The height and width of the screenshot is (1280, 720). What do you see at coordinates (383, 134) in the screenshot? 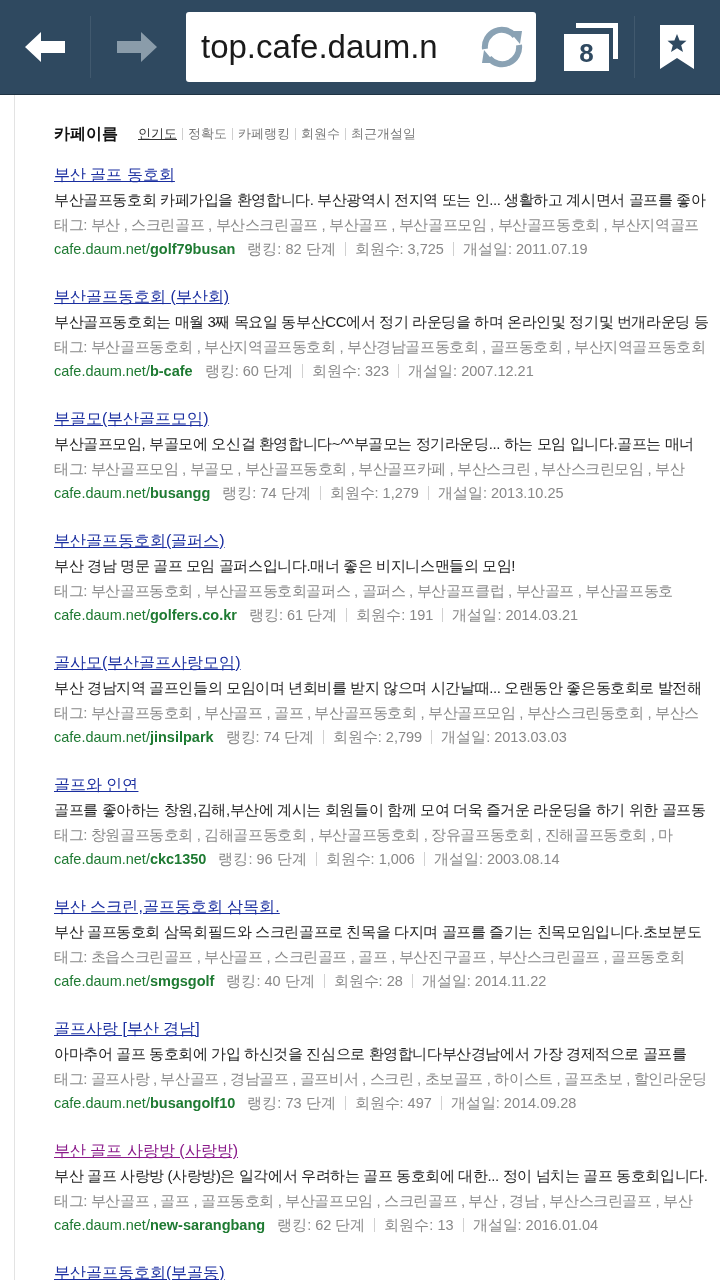
I see `sort-tab: 최근개설일` at bounding box center [383, 134].